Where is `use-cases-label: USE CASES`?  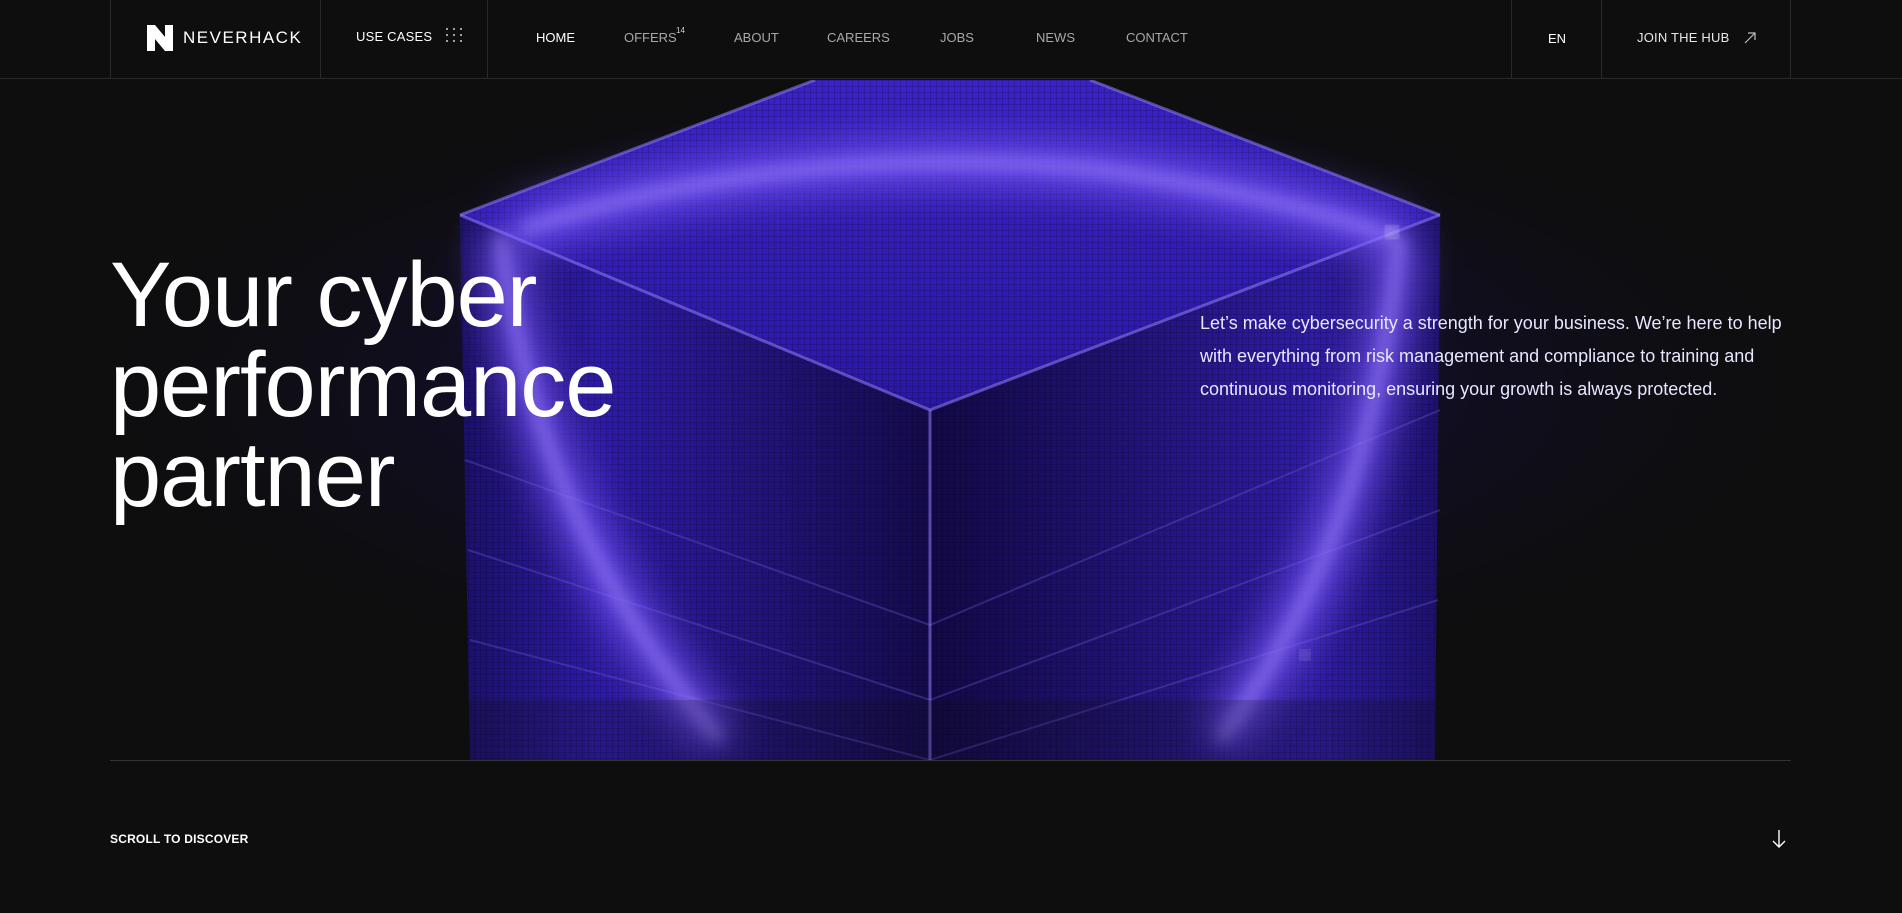
use-cases-label: USE CASES is located at coordinates (394, 36).